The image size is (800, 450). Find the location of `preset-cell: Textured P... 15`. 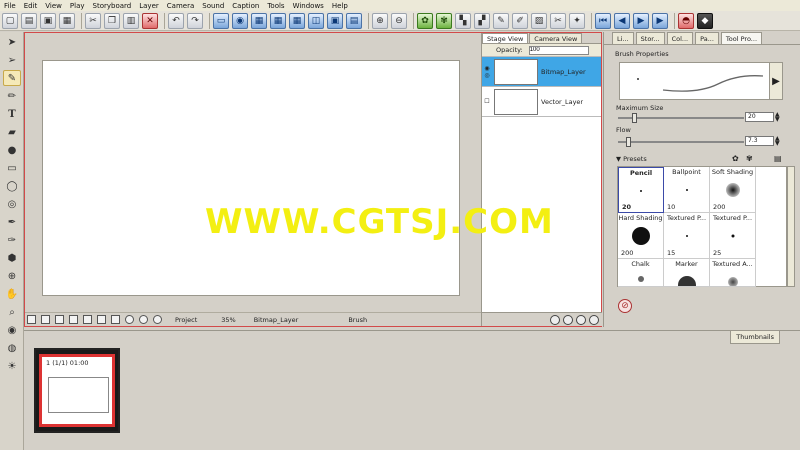

preset-cell: Textured P... 15 is located at coordinates (687, 236).